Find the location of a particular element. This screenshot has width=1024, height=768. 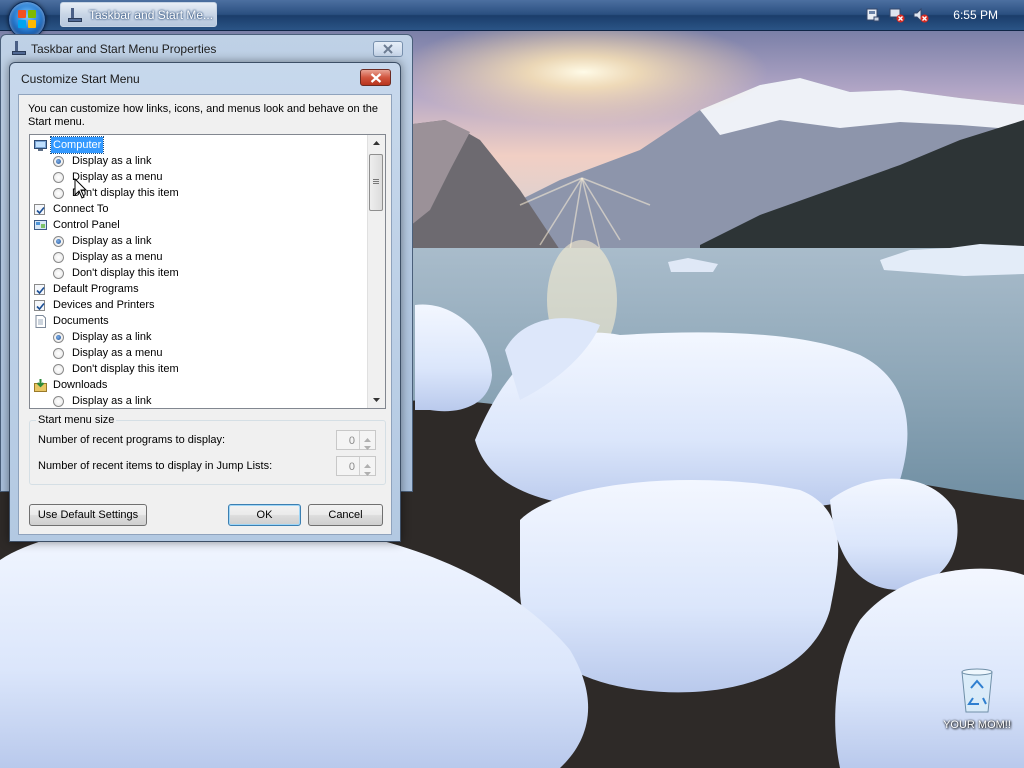

computer-icon is located at coordinates (40, 145).